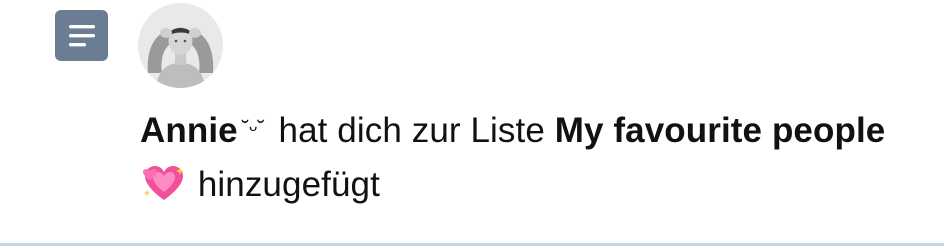  What do you see at coordinates (411, 130) in the screenshot?
I see `action-text: hat dich zur Liste` at bounding box center [411, 130].